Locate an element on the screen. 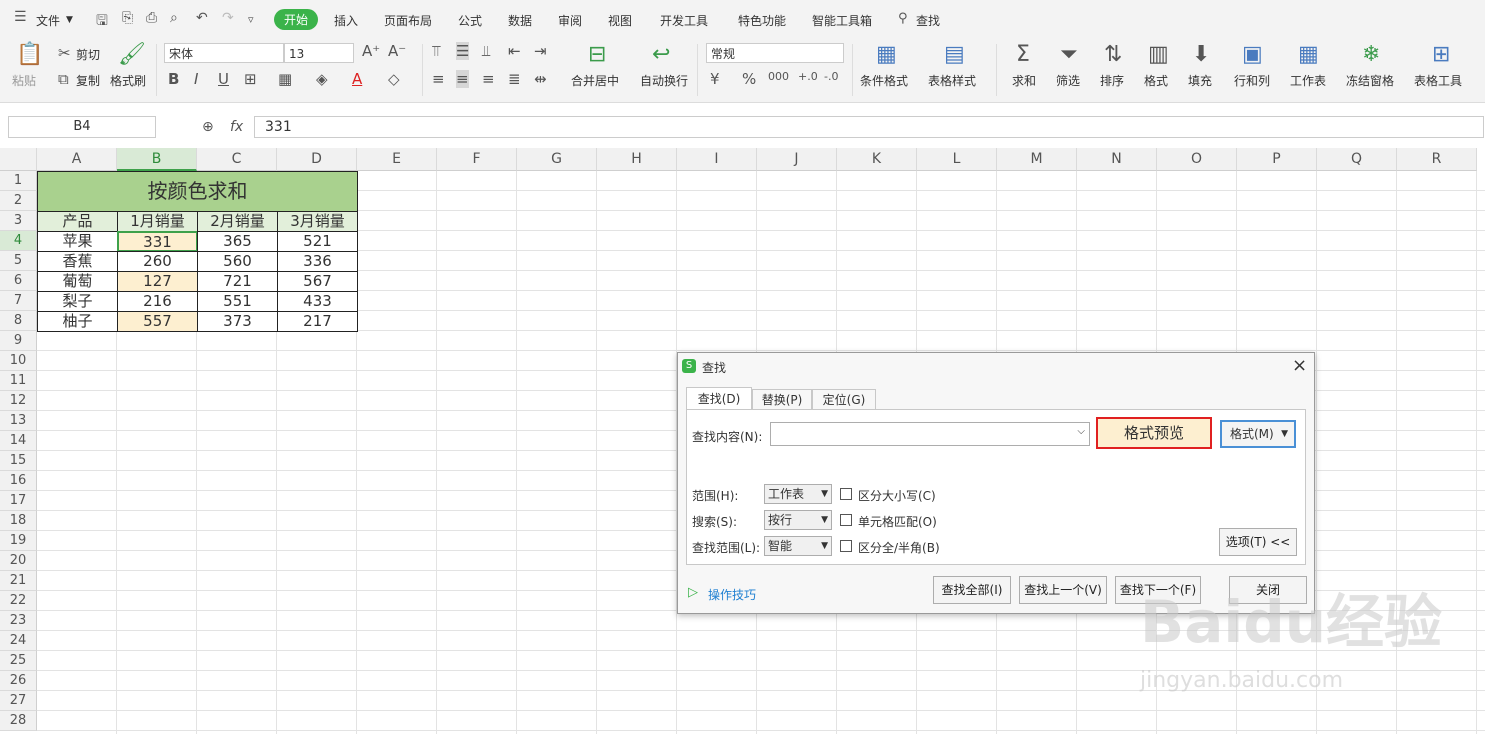 This screenshot has height=734, width=1485. table-header: 产品 is located at coordinates (77, 221).